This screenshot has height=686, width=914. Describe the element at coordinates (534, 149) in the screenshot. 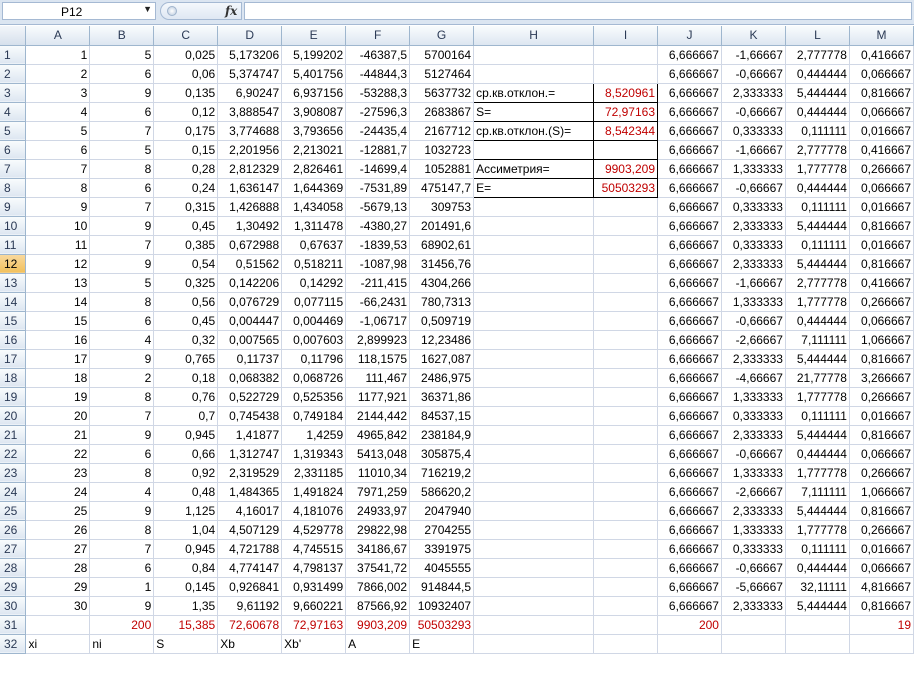

I see `cell-h6` at that location.